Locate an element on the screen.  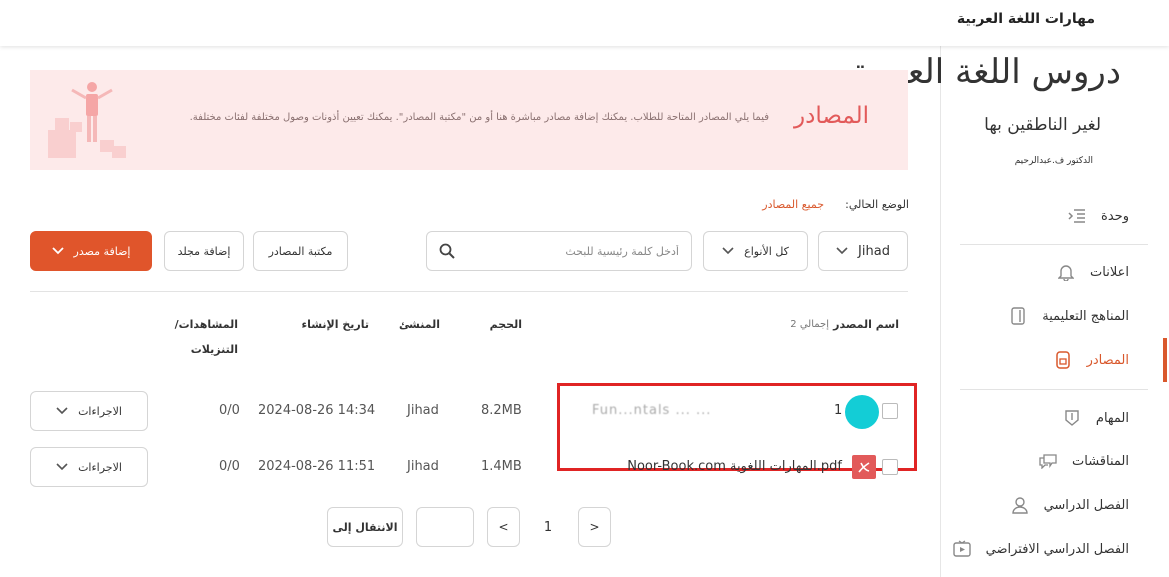
sidebar-item-unit: وحدة is located at coordinates (1098, 216).